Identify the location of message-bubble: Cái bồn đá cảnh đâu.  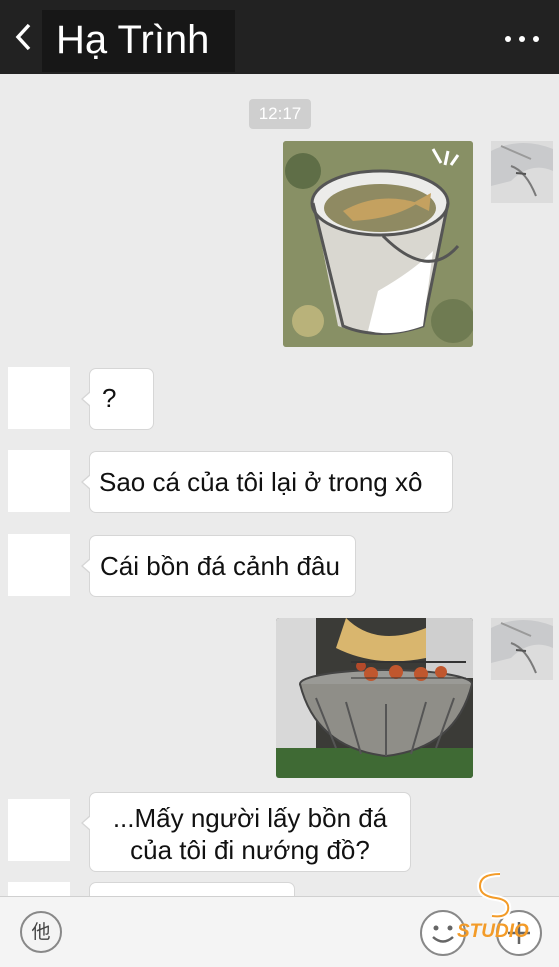
(218, 566).